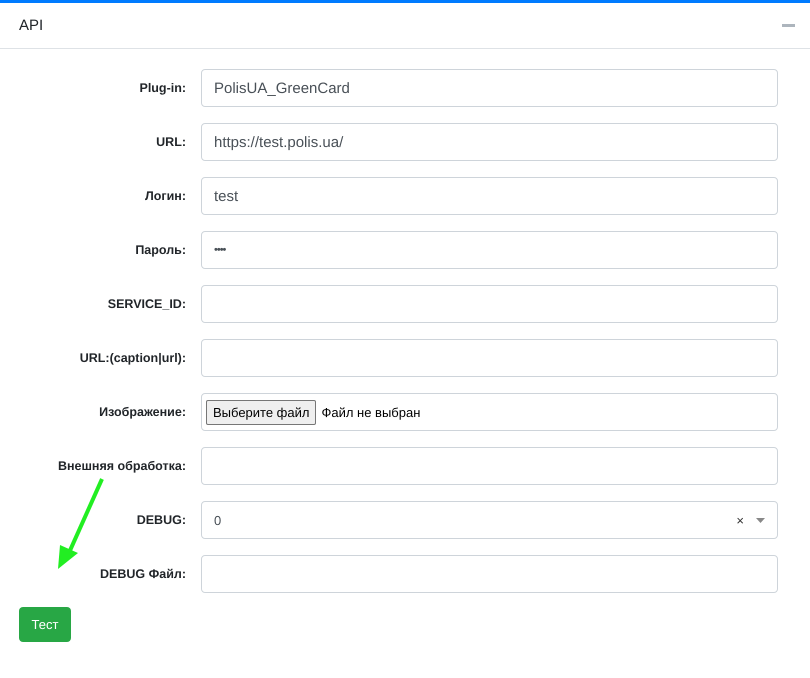 This screenshot has width=810, height=678. What do you see at coordinates (132, 358) in the screenshot?
I see `field-label: URL:(caption|url):` at bounding box center [132, 358].